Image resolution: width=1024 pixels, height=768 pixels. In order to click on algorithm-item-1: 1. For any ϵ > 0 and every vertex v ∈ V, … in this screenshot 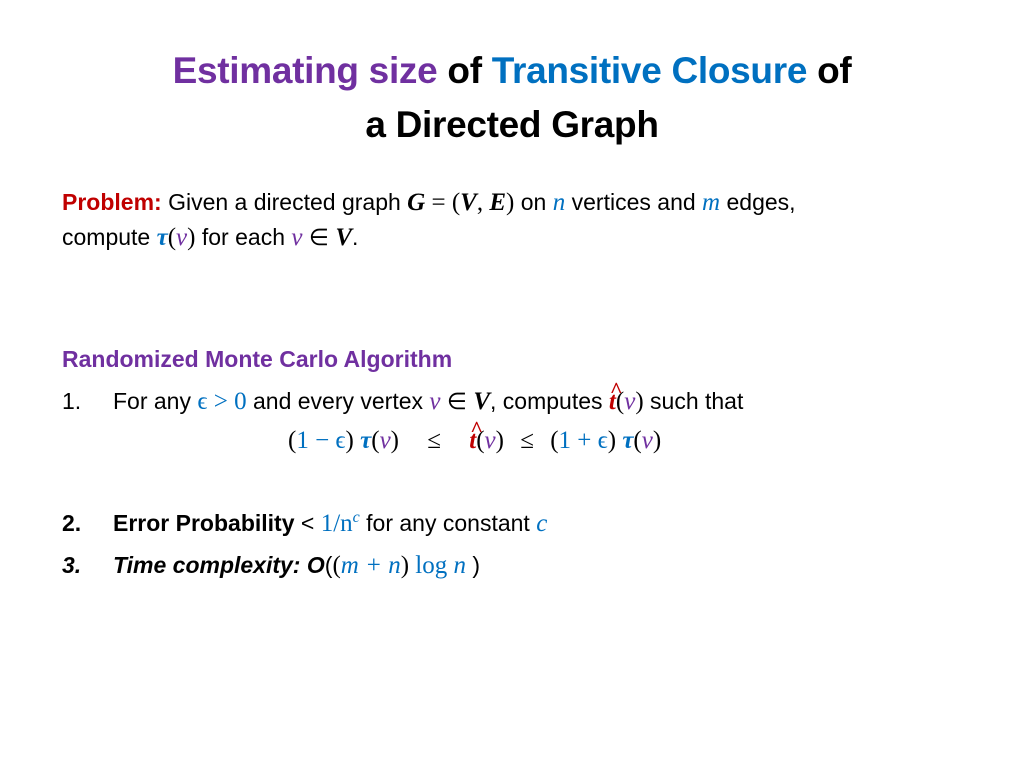, I will do `click(403, 396)`.